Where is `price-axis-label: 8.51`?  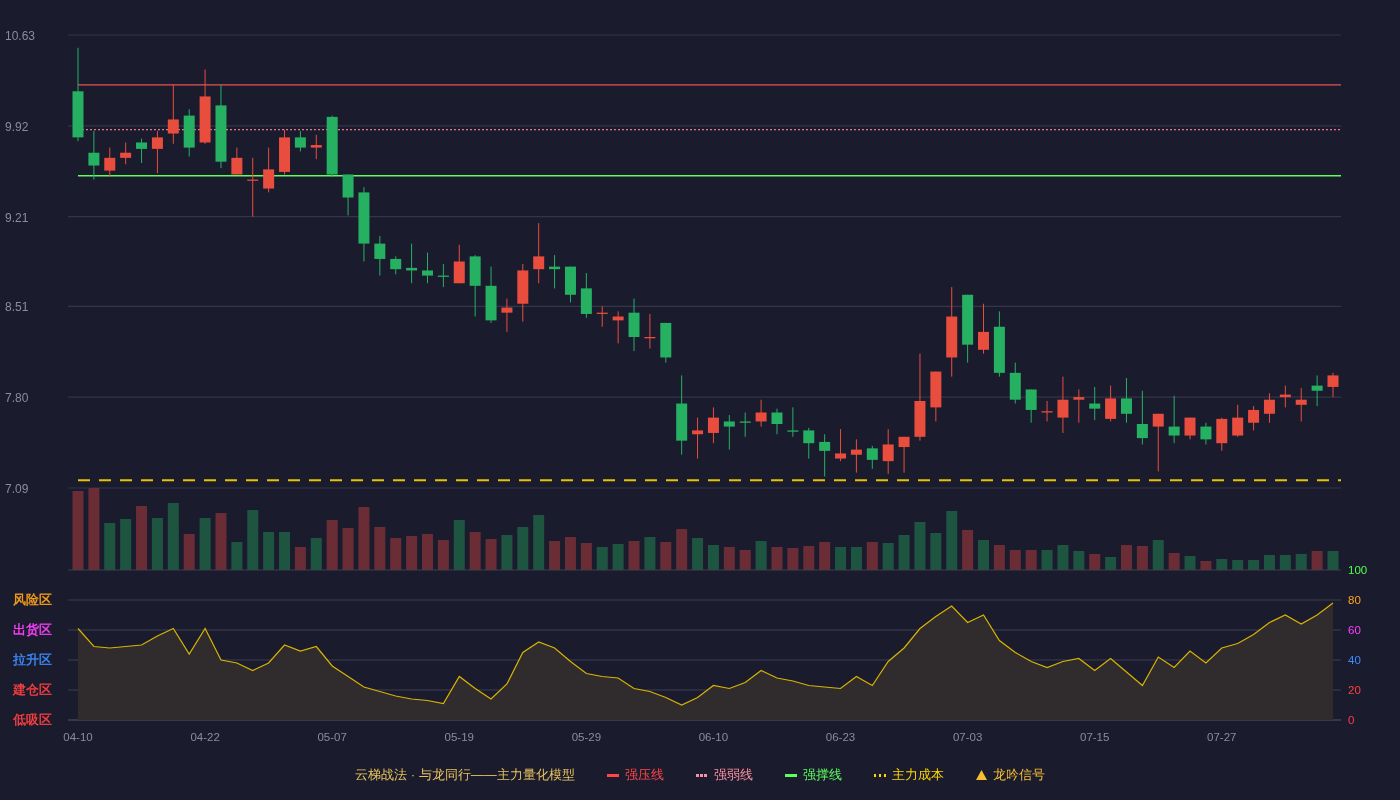
price-axis-label: 8.51 is located at coordinates (17, 307).